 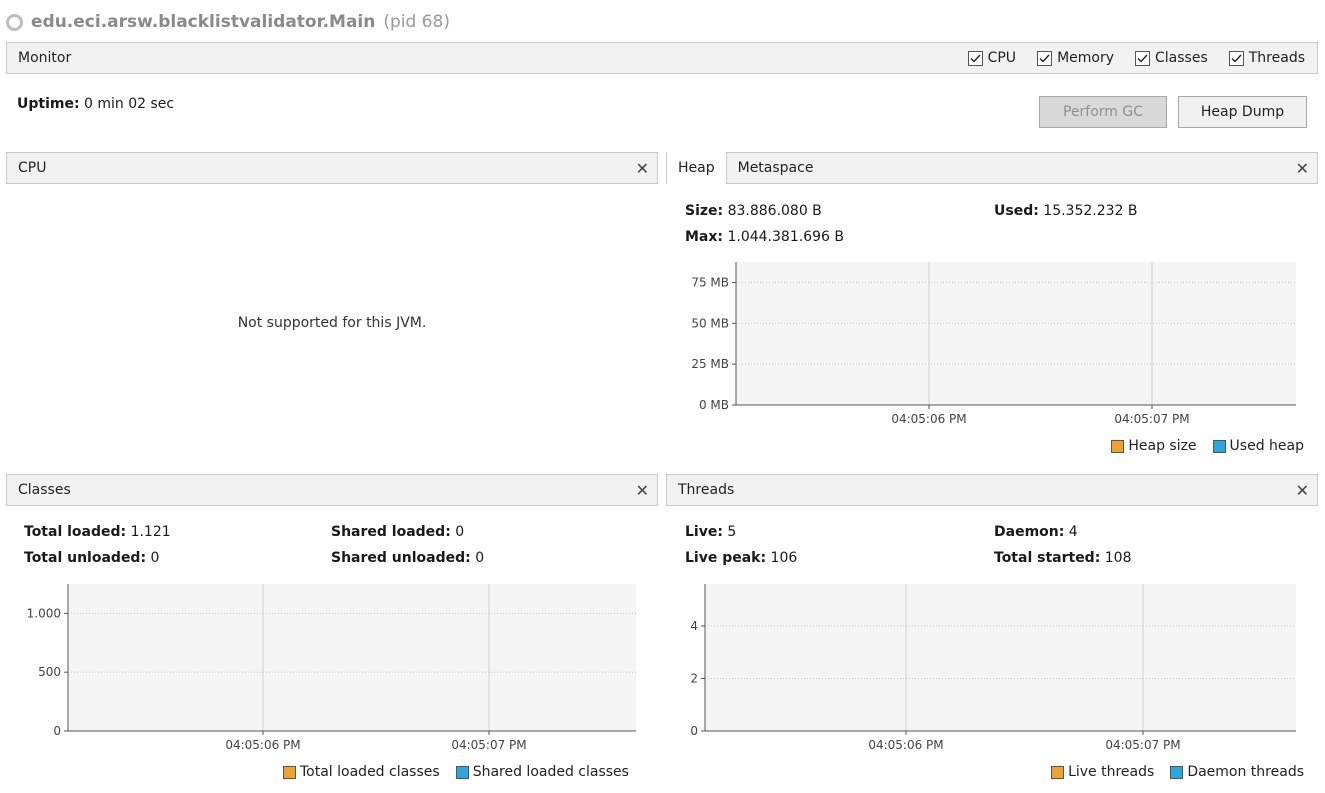 I want to click on classes-checkbox: Classes, so click(x=1171, y=58).